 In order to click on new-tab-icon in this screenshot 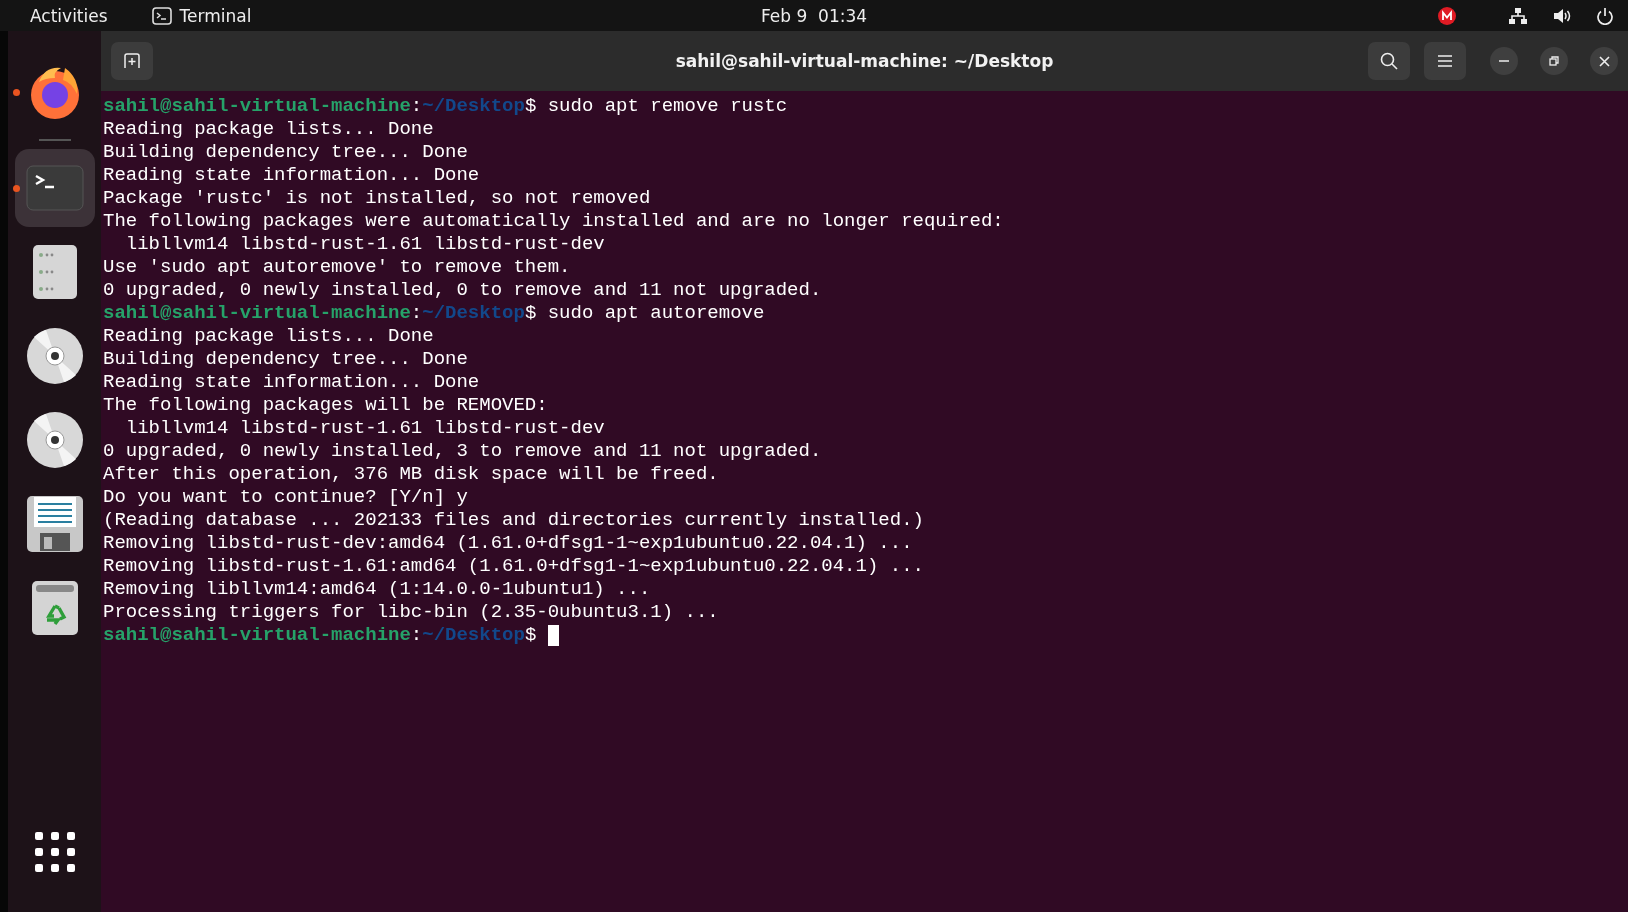, I will do `click(132, 61)`.